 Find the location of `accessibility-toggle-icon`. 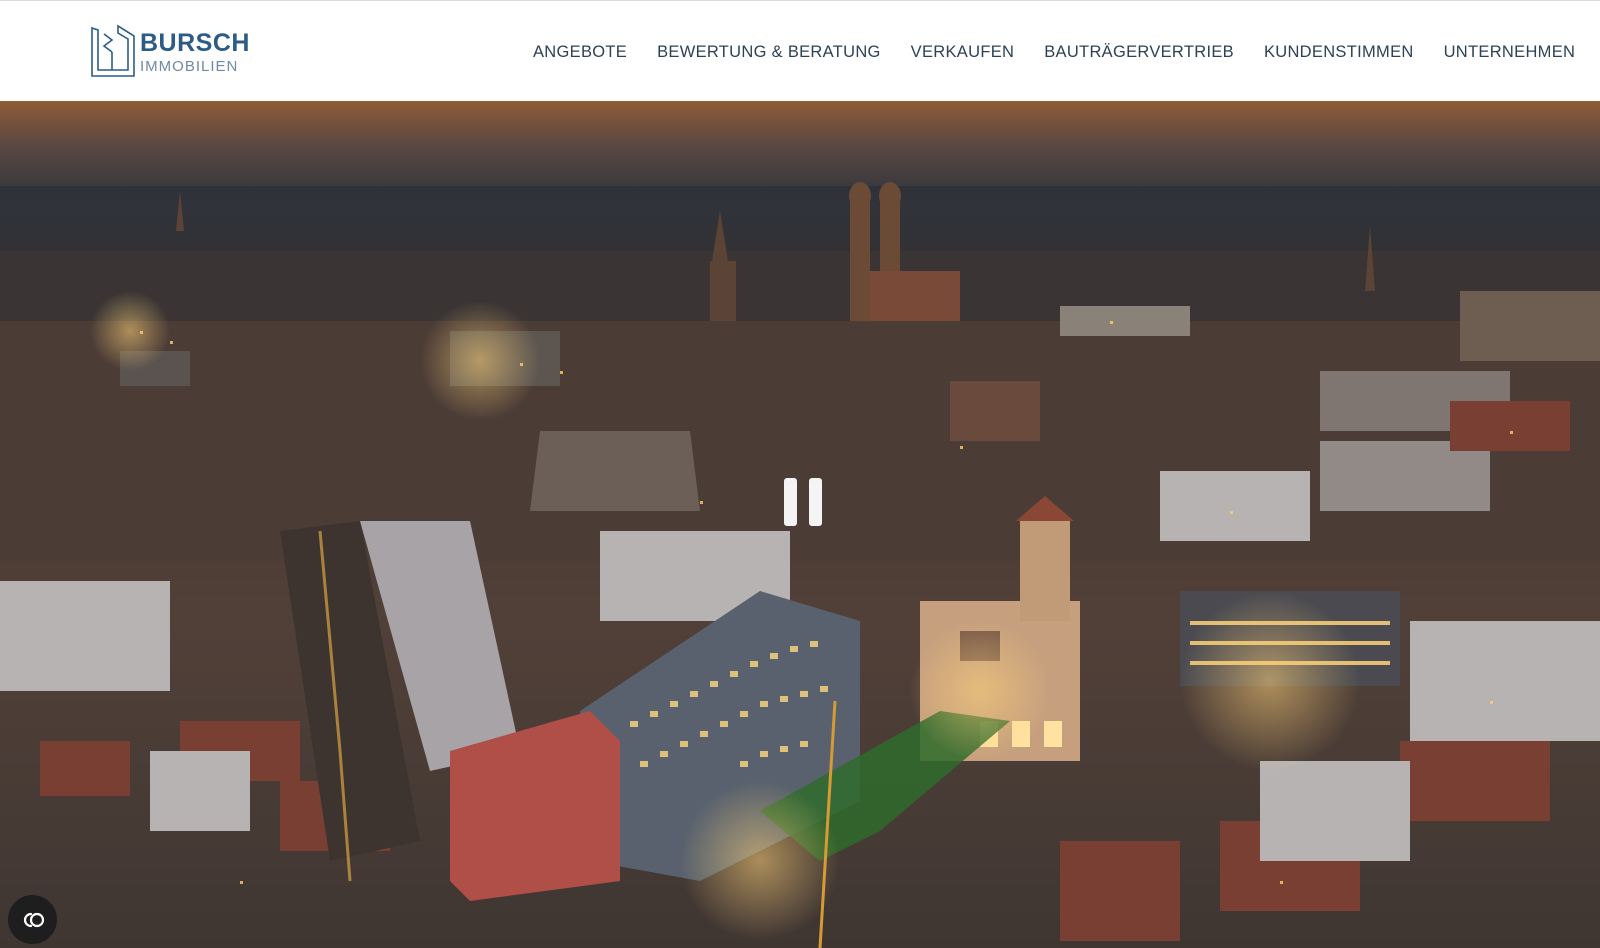

accessibility-toggle-icon is located at coordinates (33, 919).